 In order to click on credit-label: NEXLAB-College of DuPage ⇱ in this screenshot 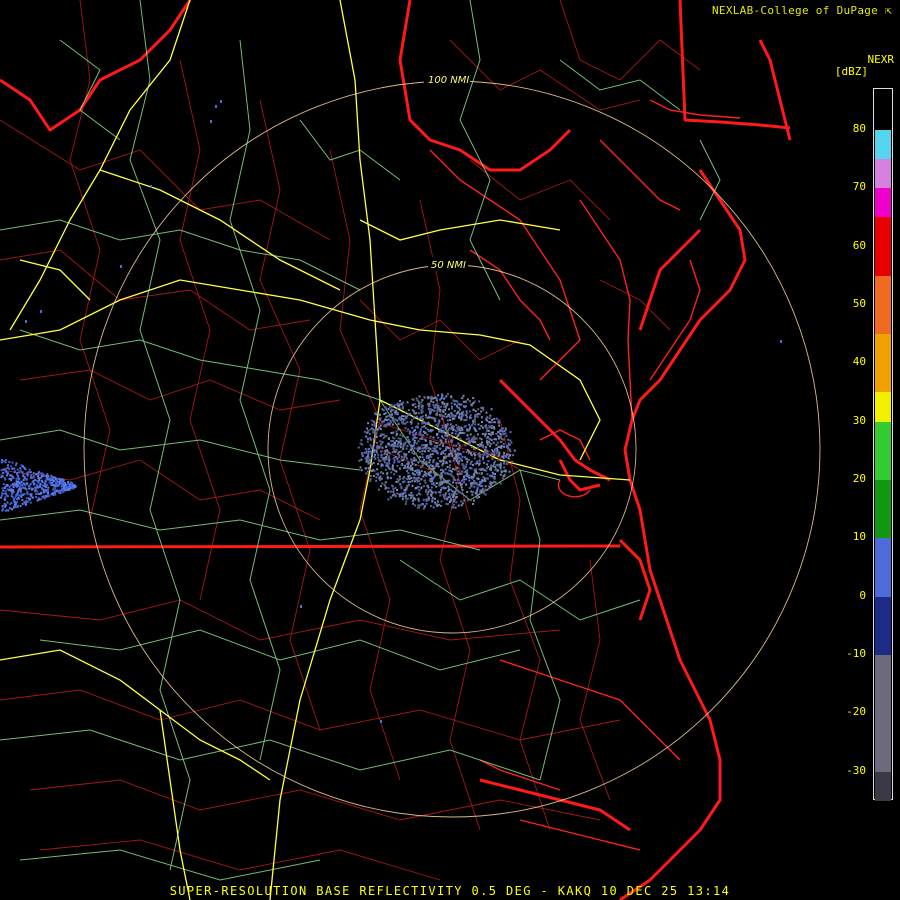, I will do `click(802, 10)`.